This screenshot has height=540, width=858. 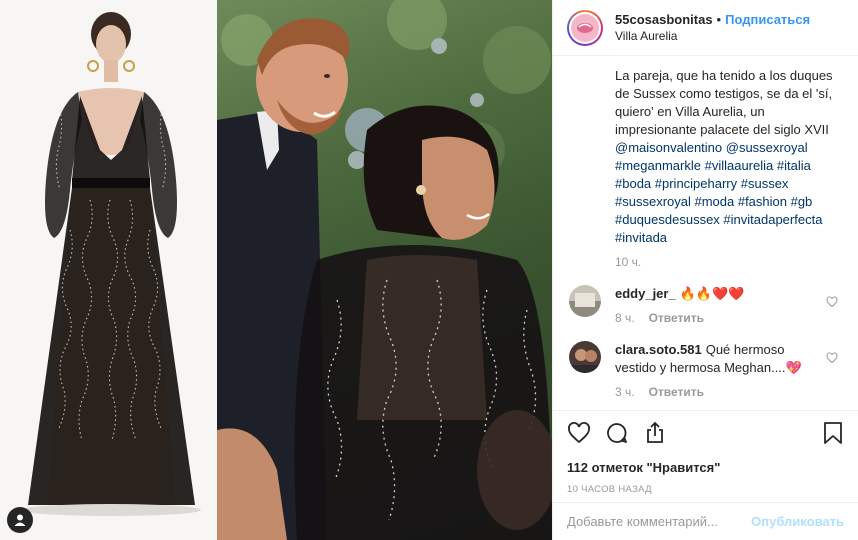 What do you see at coordinates (712, 36) in the screenshot?
I see `location-link: Villa Aurelia` at bounding box center [712, 36].